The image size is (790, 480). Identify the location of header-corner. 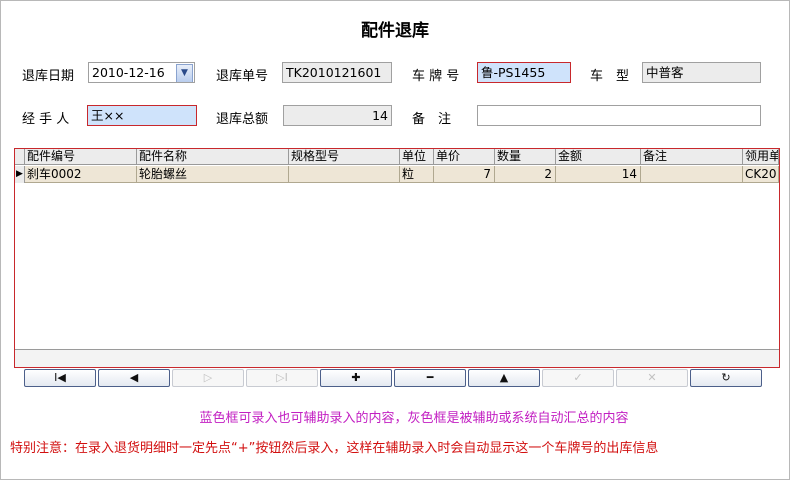
(20, 157).